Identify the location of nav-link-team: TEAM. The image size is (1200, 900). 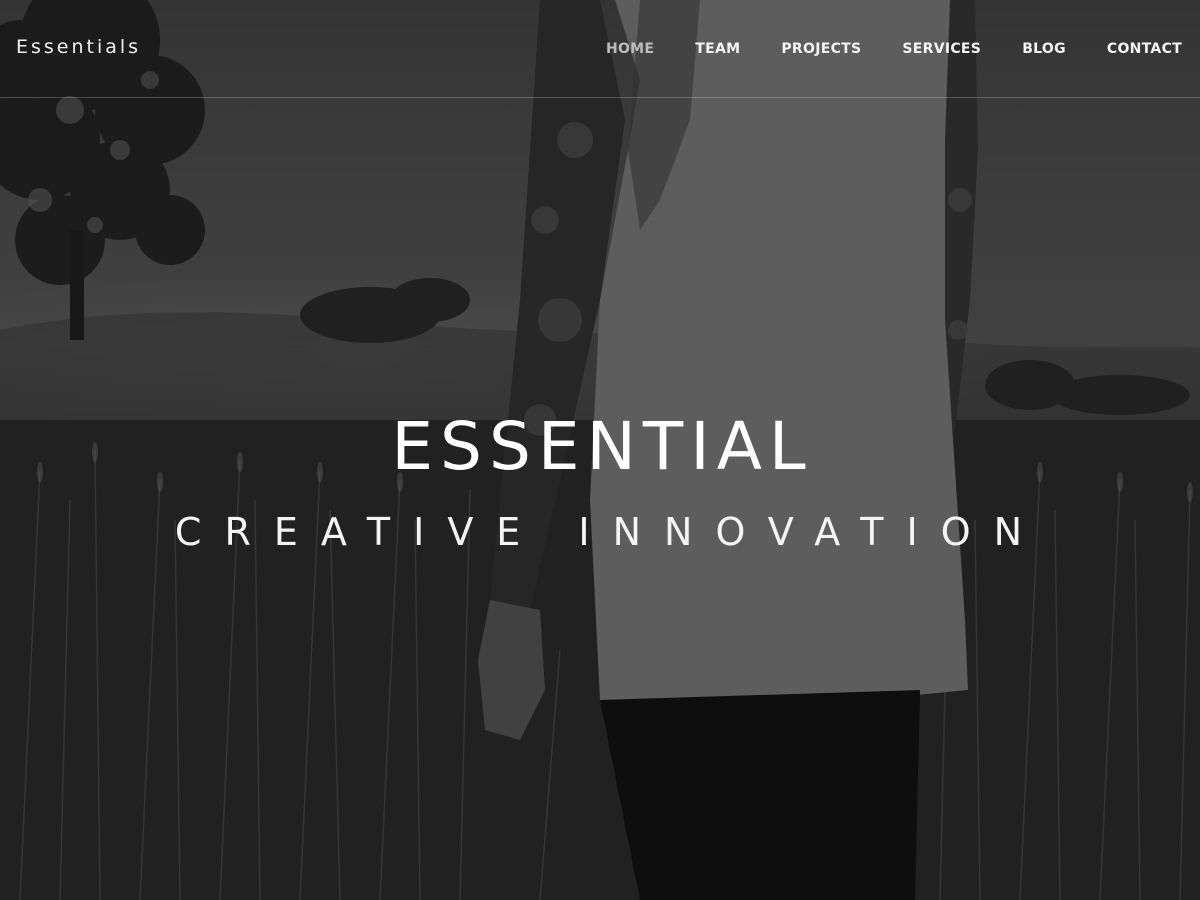
(717, 49).